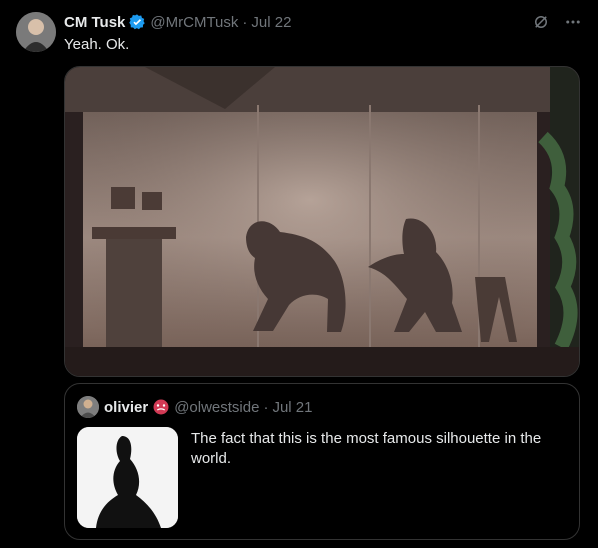  I want to click on quote-author-name: olivier, so click(126, 407).